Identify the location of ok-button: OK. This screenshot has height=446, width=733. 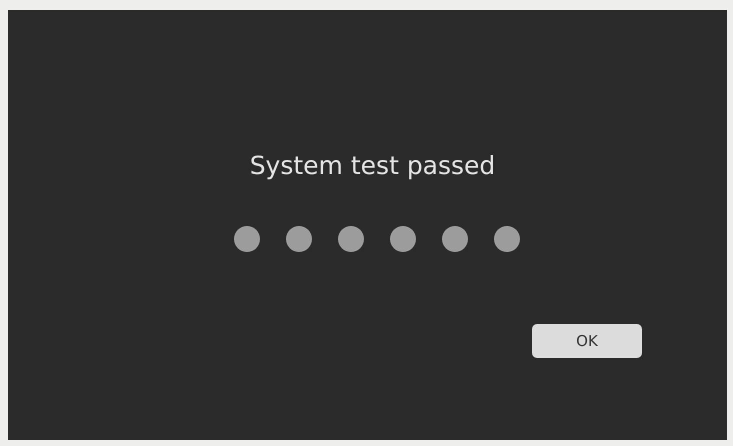
(587, 341).